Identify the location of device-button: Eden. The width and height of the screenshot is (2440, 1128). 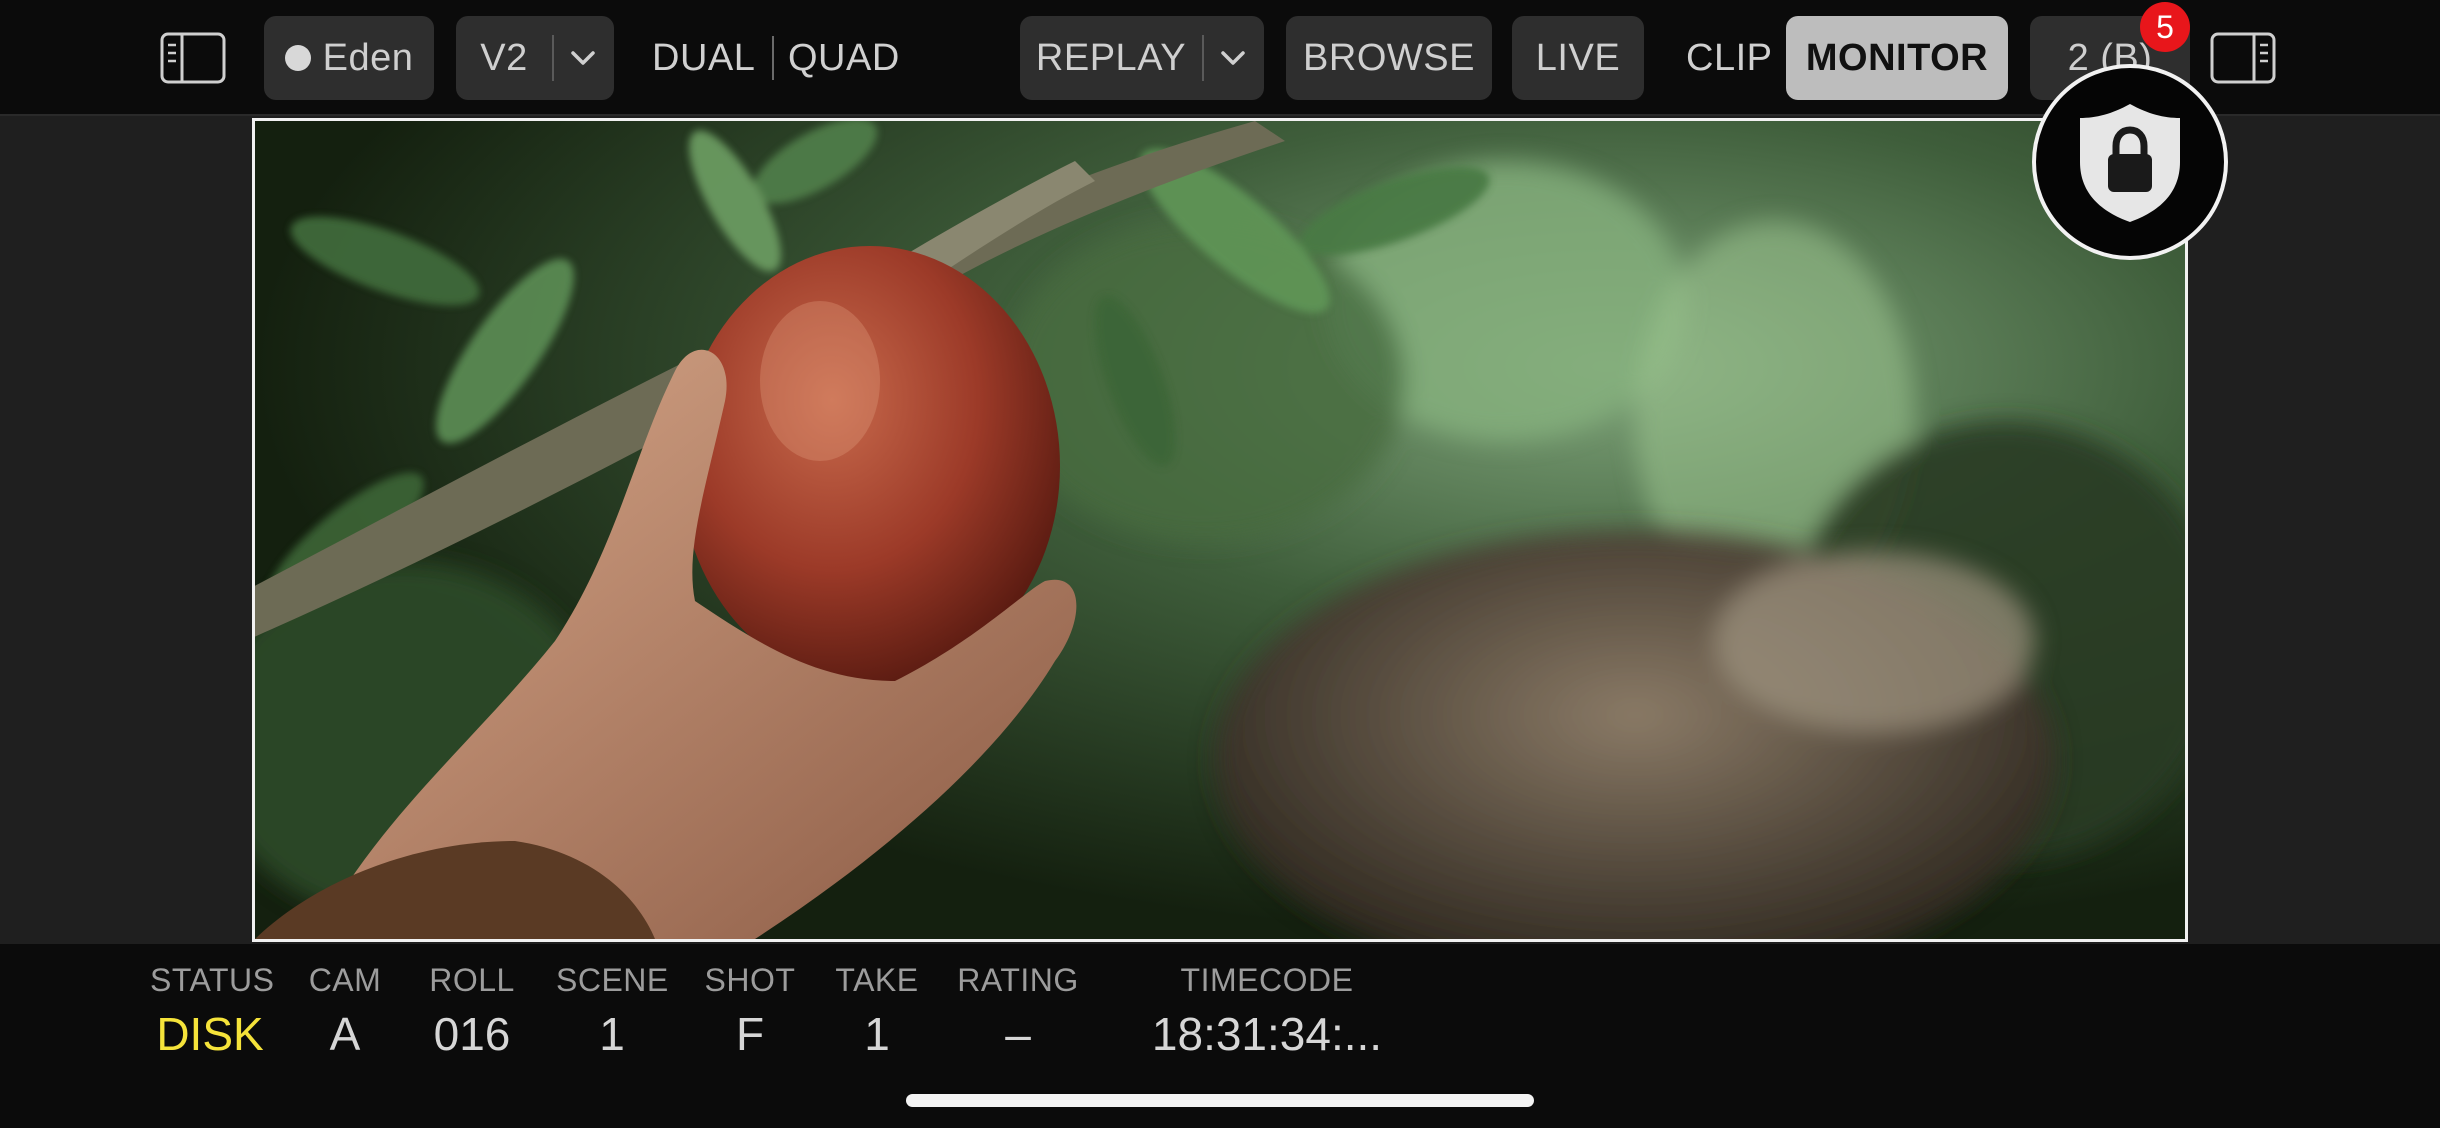
(349, 58).